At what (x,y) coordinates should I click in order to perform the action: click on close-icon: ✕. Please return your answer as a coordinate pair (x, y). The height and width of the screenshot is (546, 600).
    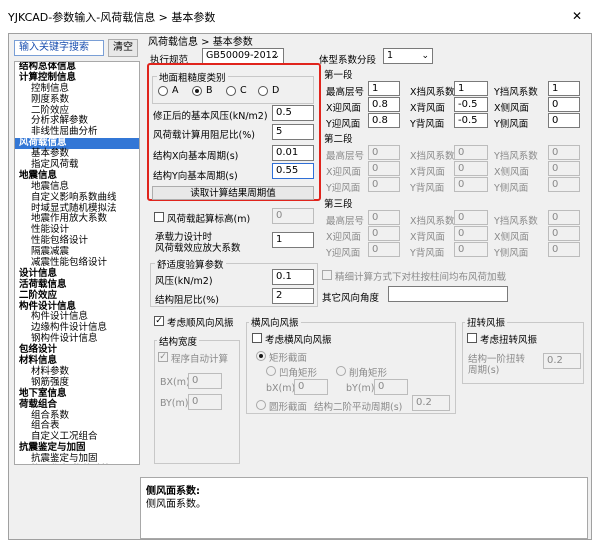
    Looking at the image, I should click on (577, 16).